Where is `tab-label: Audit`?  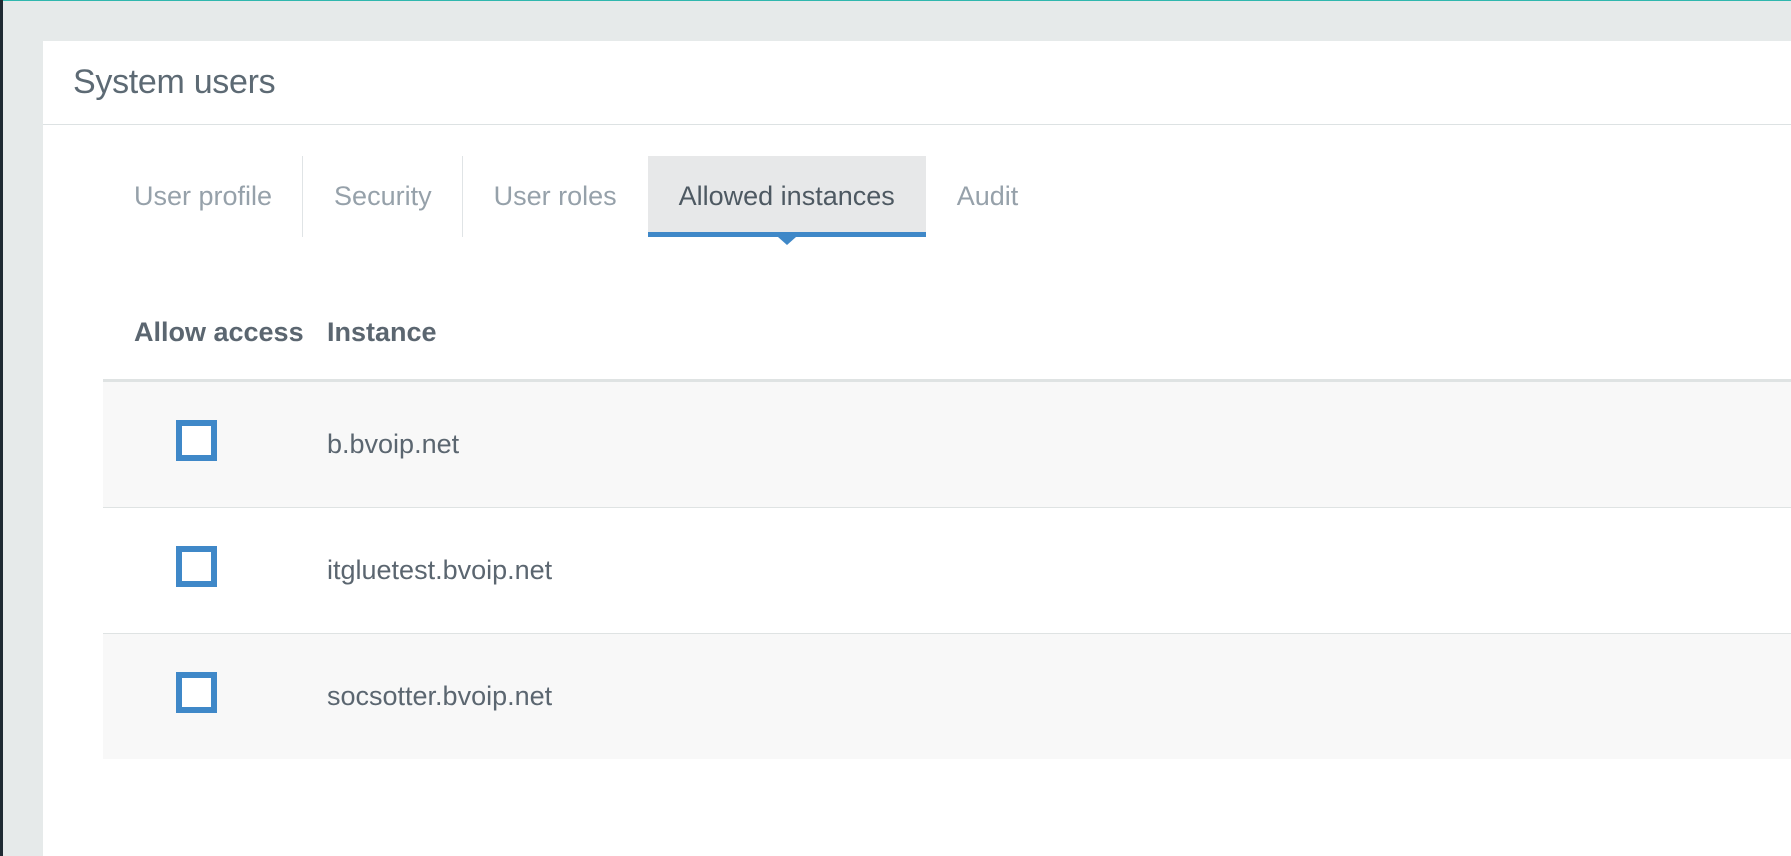 tab-label: Audit is located at coordinates (987, 196).